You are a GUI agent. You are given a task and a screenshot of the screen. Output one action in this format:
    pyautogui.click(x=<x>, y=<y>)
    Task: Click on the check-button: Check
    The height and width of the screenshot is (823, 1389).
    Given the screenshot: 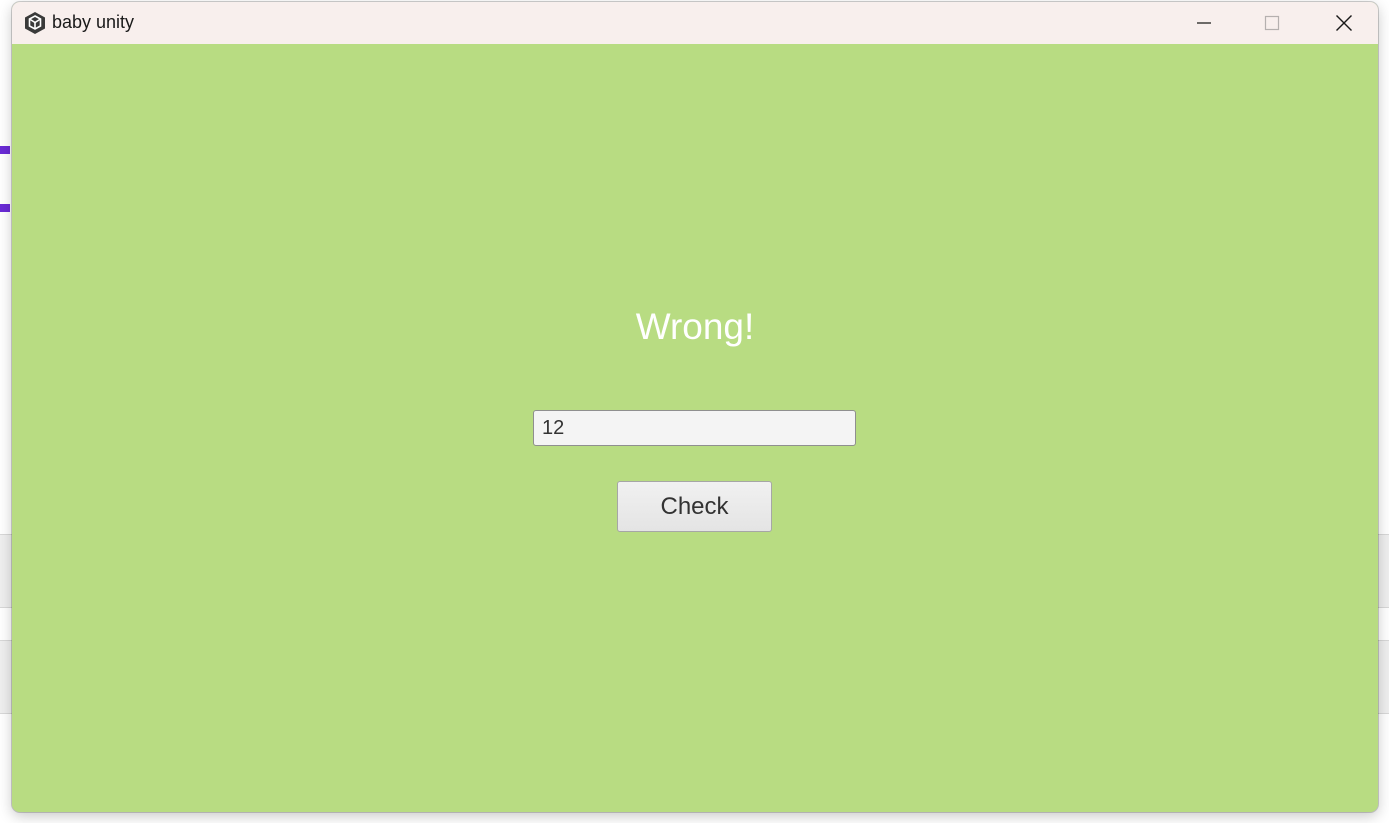 What is the action you would take?
    pyautogui.click(x=694, y=506)
    